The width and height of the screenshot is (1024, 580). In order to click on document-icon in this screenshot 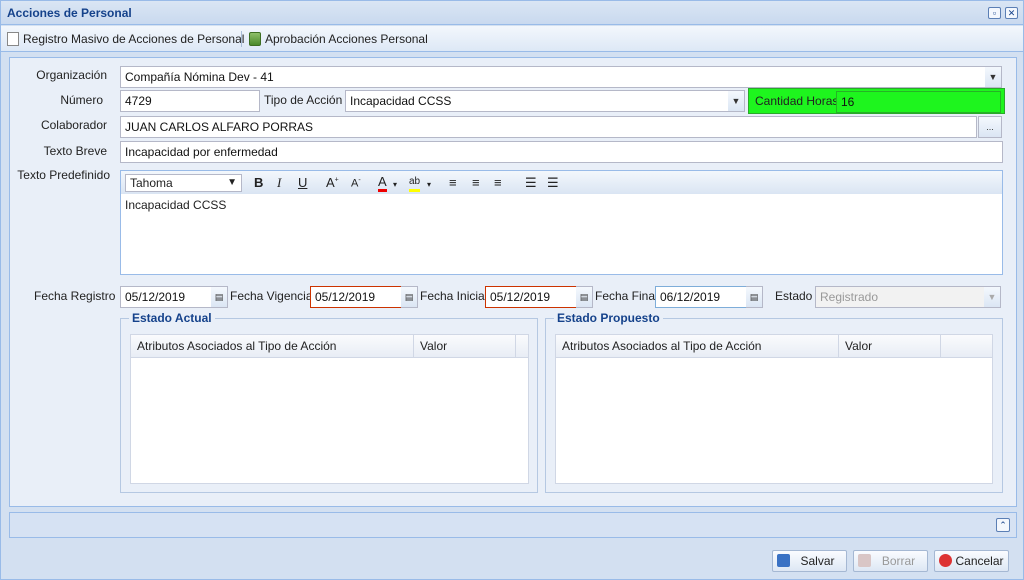, I will do `click(13, 39)`.